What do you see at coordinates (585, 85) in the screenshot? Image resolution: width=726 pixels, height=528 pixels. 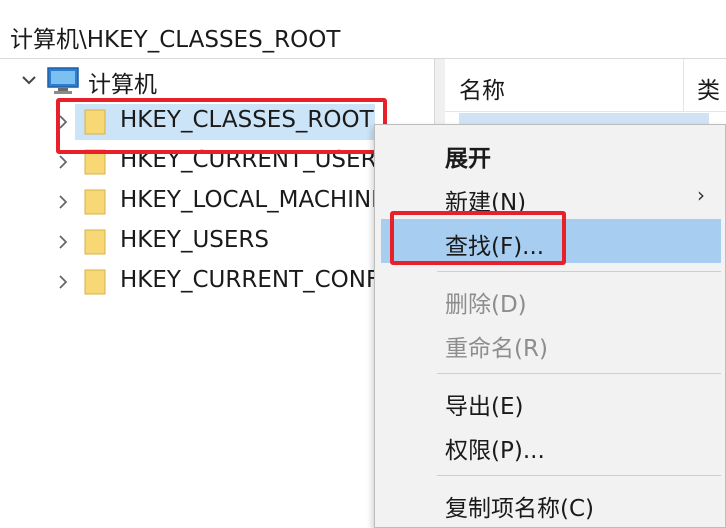 I see `column-header: 名称 类` at bounding box center [585, 85].